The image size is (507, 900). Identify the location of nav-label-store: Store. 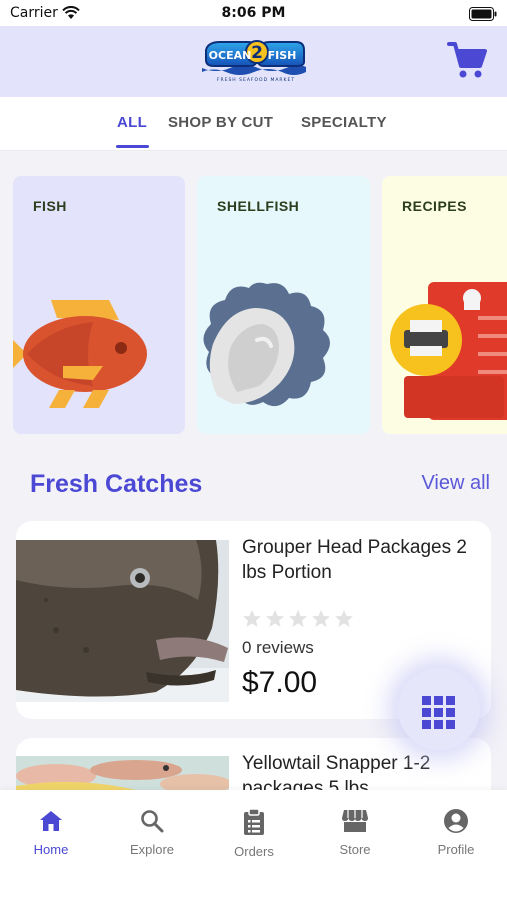
(355, 849).